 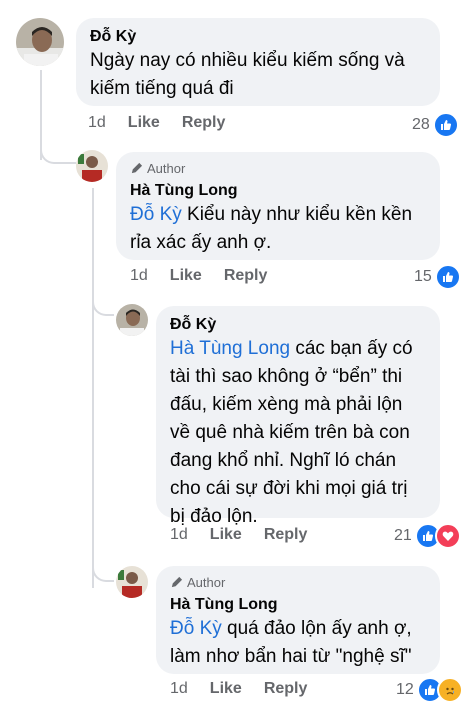 I want to click on reaction-summary: 28, so click(x=435, y=125).